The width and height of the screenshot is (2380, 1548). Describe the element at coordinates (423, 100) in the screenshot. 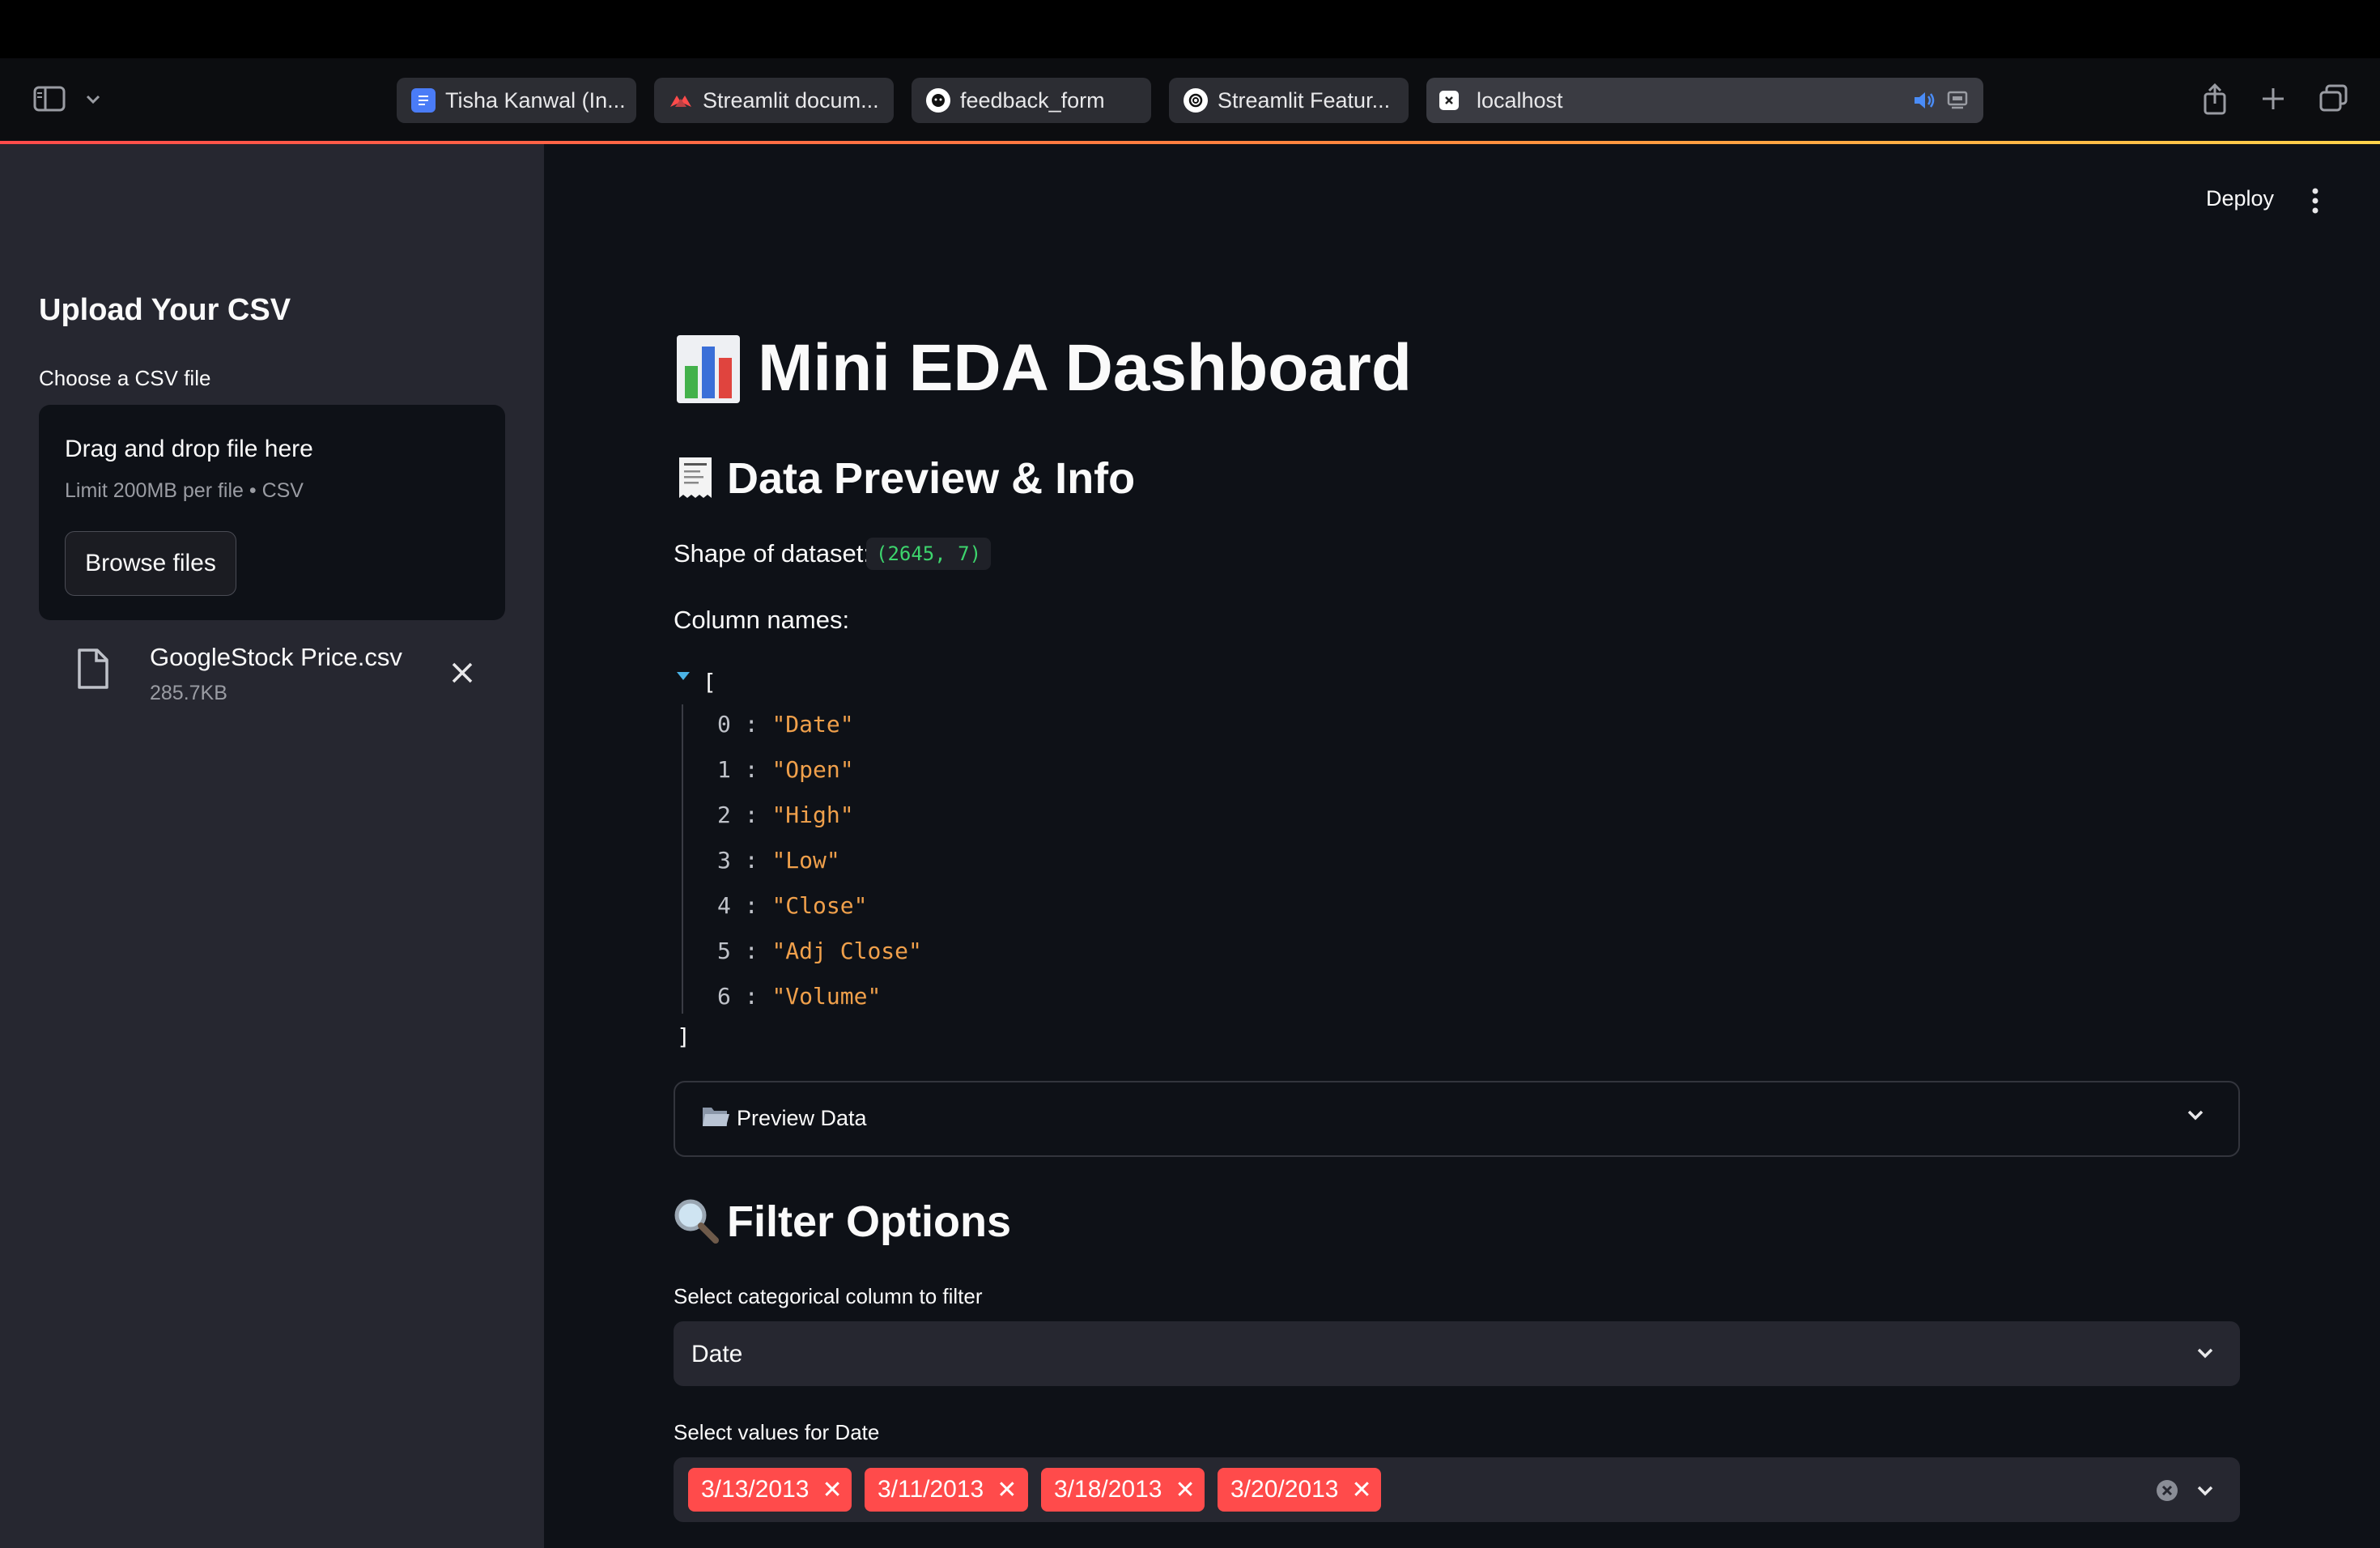

I see `docs-icon` at that location.